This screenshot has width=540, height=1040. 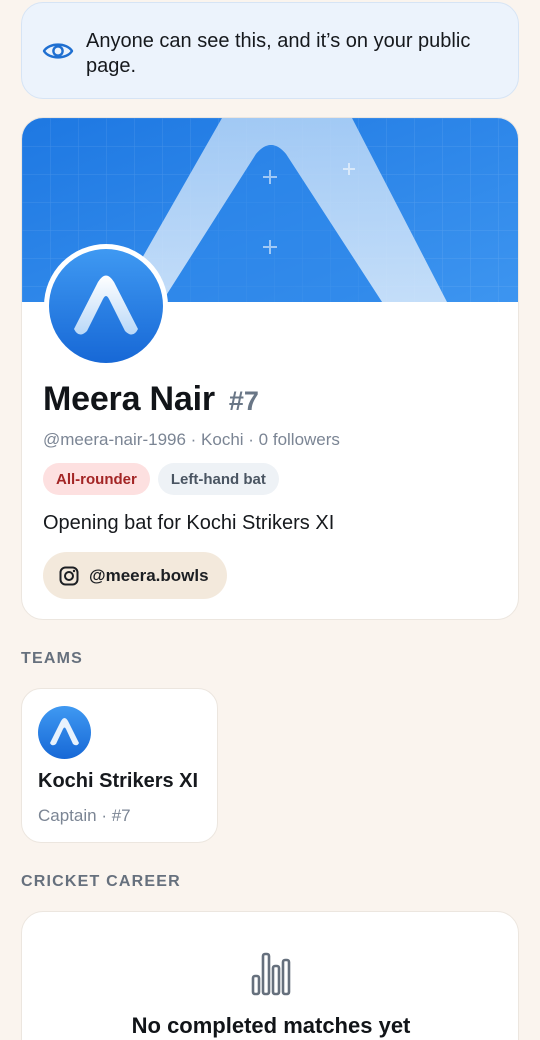 I want to click on career-heading: CRICKET CAREER, so click(x=101, y=881).